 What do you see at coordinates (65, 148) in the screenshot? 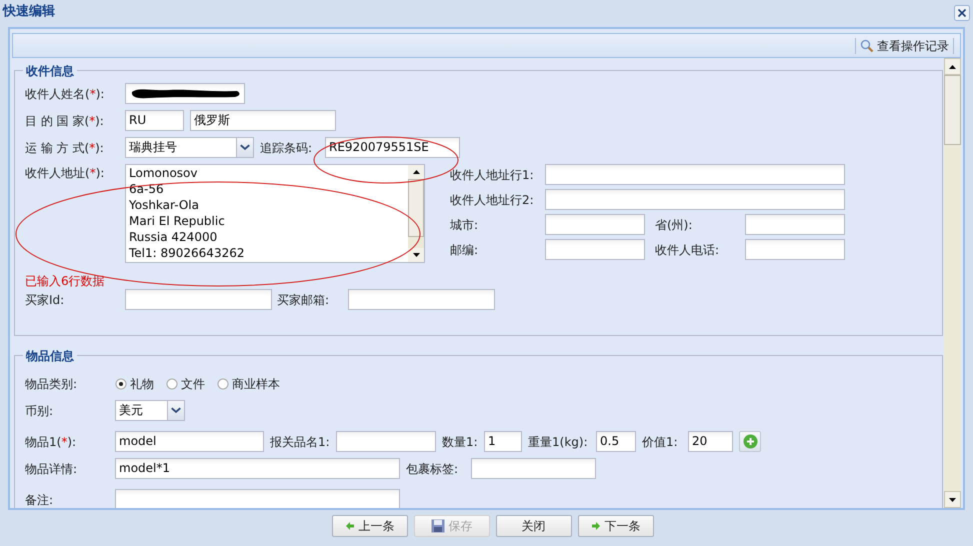
I see `field-label: 运 输 方 式(*):` at bounding box center [65, 148].